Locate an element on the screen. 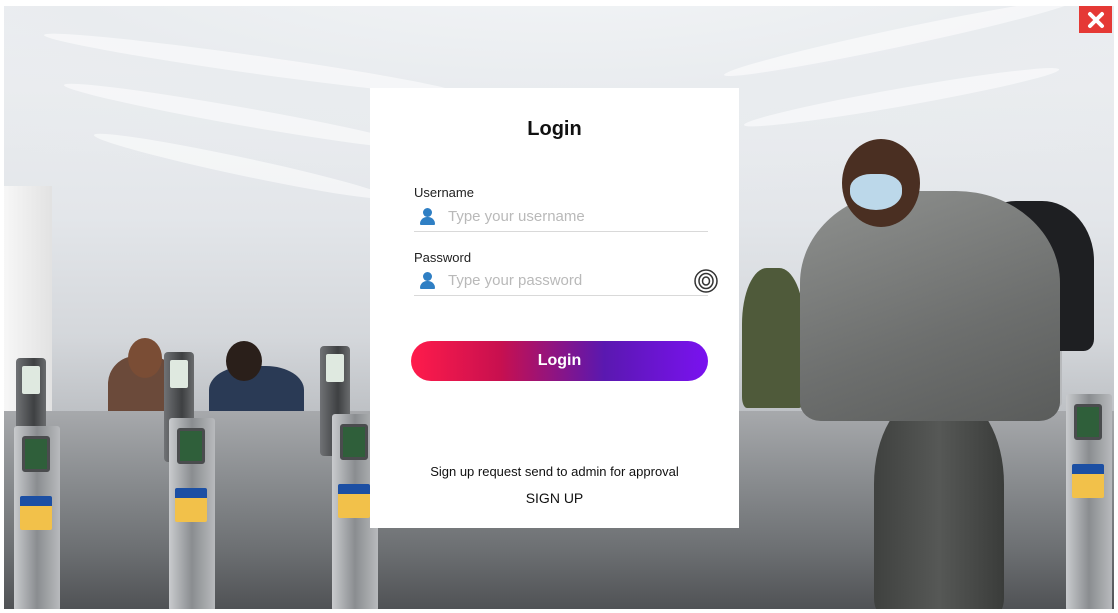 The height and width of the screenshot is (613, 1118). eye-icon is located at coordinates (706, 281).